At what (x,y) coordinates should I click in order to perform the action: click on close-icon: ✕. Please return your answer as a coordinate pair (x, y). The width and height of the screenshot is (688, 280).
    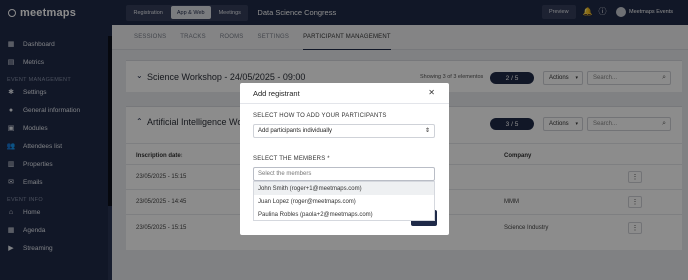
    Looking at the image, I should click on (431, 92).